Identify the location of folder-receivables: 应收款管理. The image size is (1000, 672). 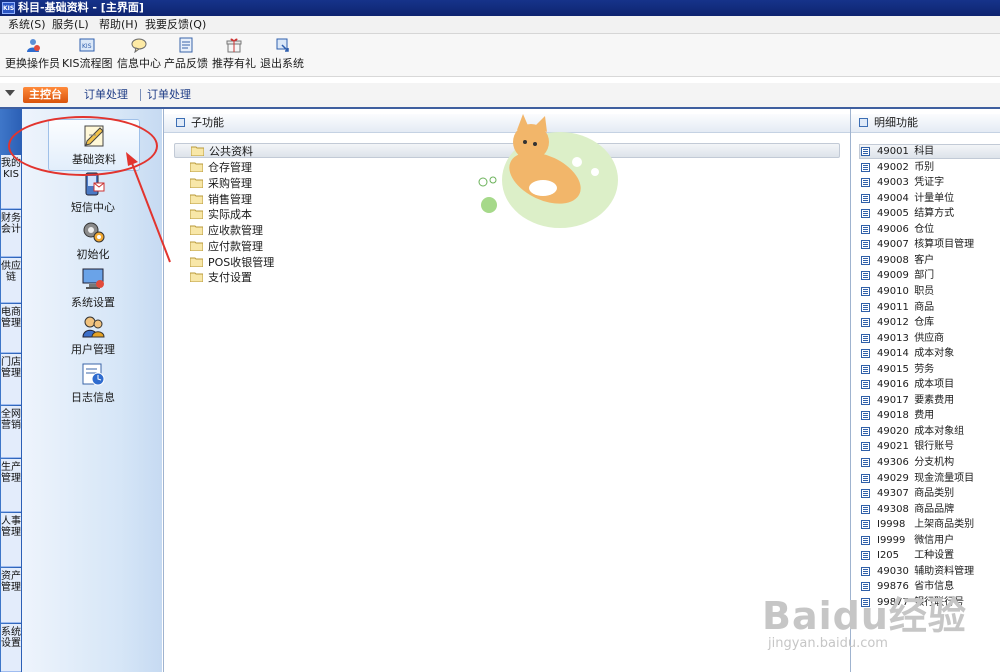
(226, 230).